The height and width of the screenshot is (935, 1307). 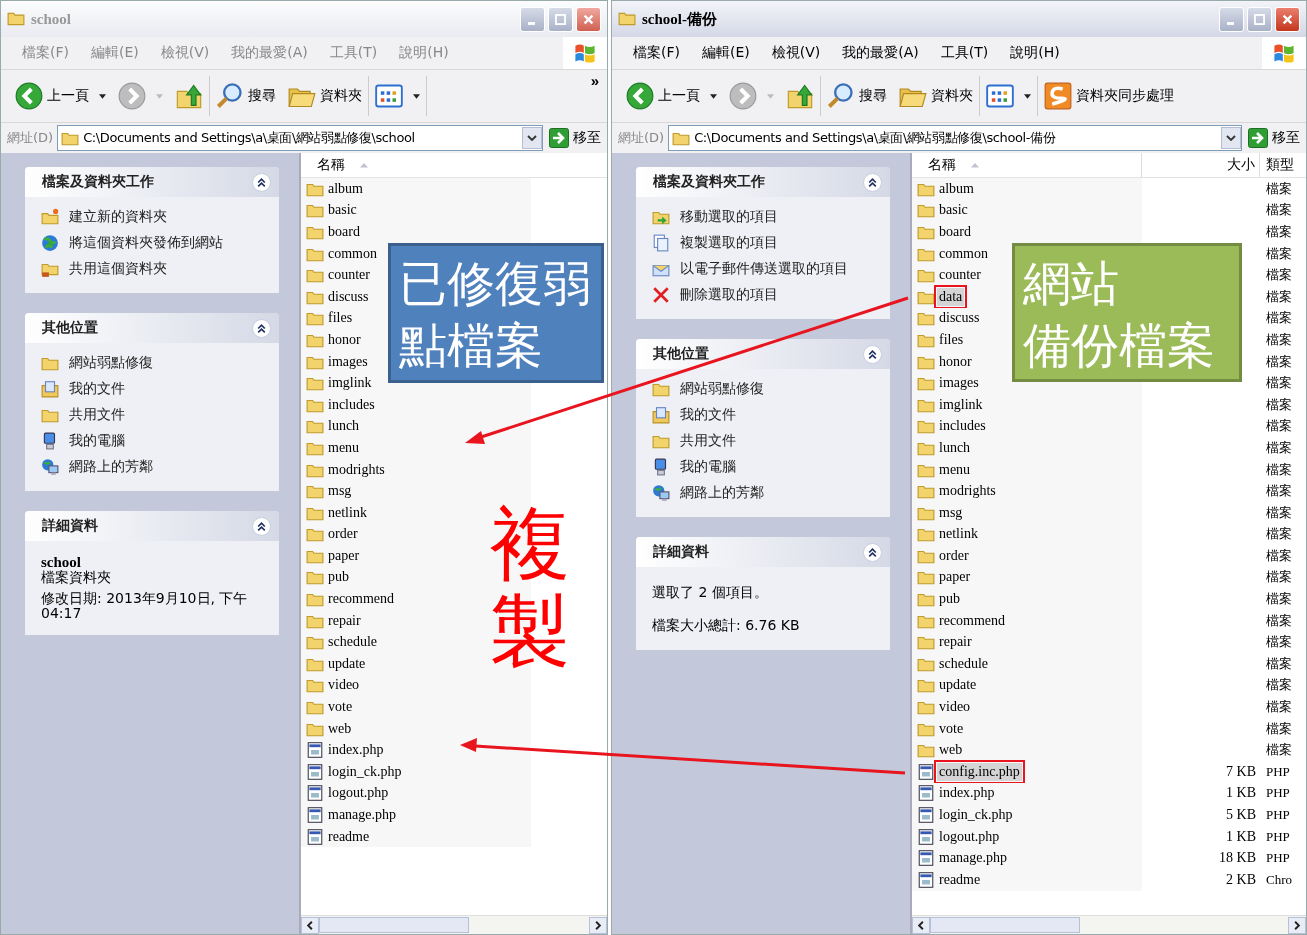 What do you see at coordinates (796, 53) in the screenshot?
I see `menubar-command: 檢視(V)` at bounding box center [796, 53].